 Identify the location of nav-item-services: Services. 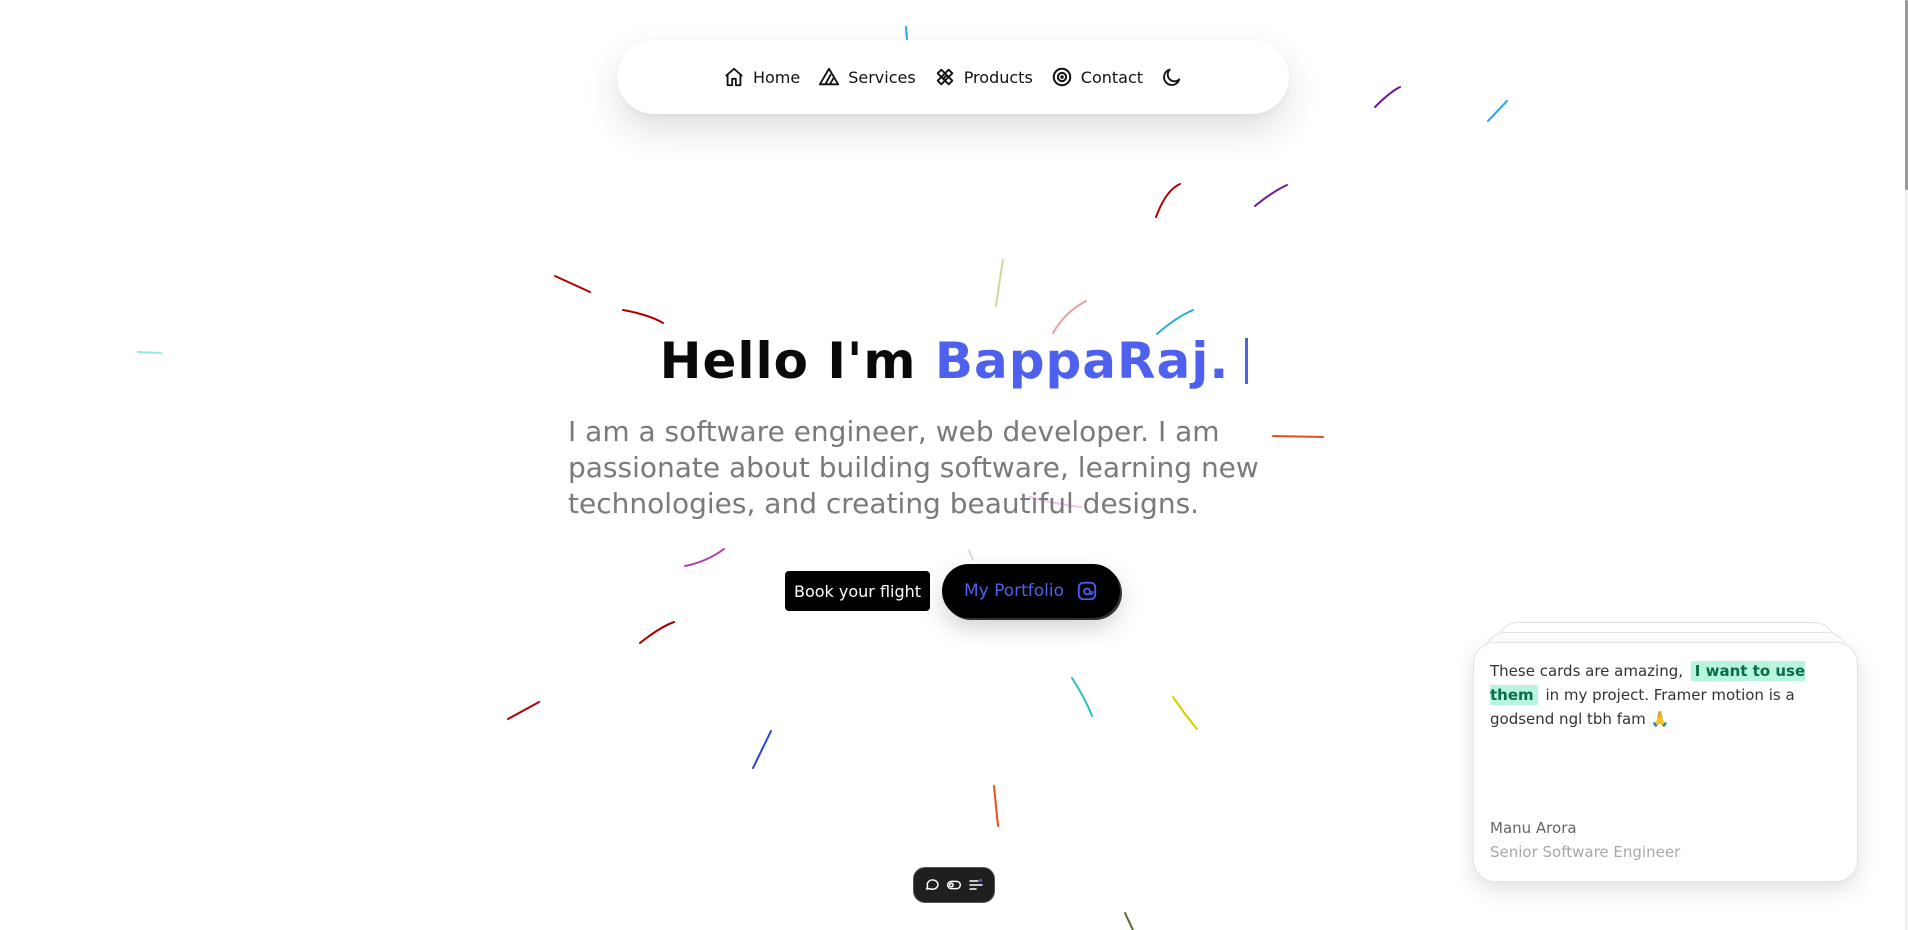
(867, 77).